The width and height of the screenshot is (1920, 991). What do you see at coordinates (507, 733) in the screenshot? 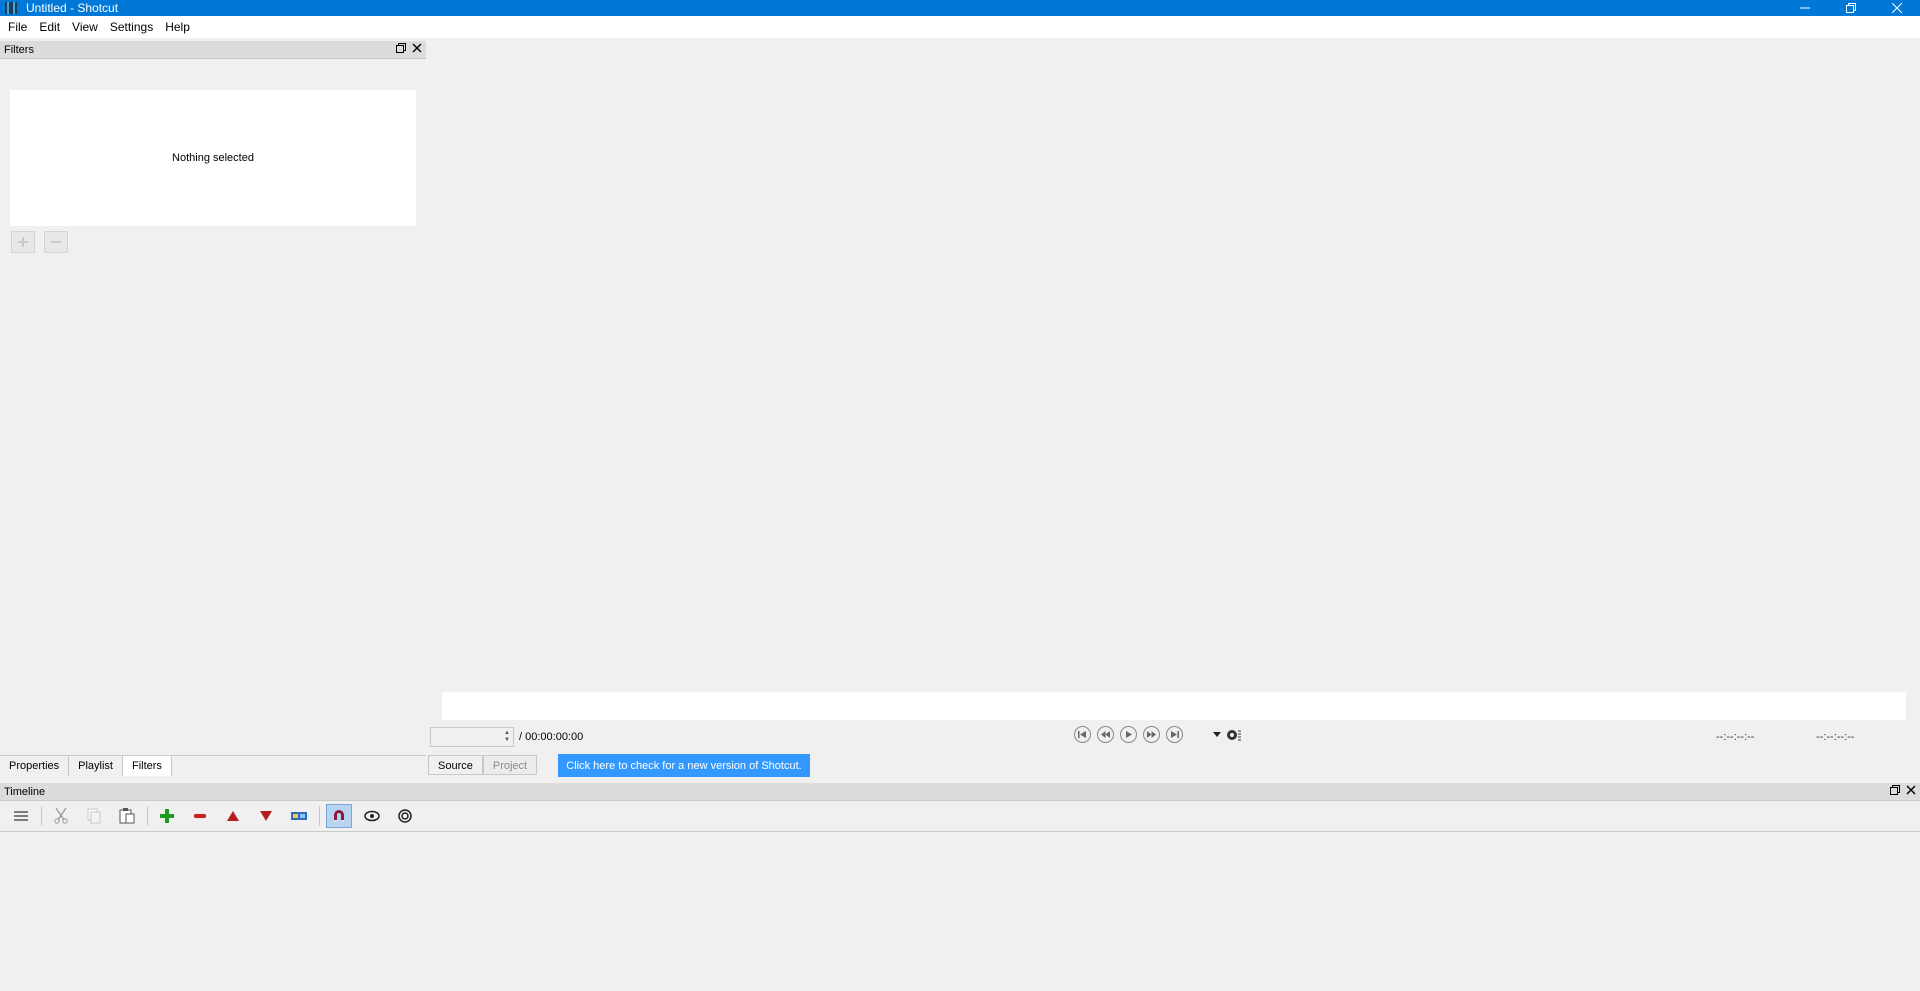
I see `spin-up-icon: ▲` at bounding box center [507, 733].